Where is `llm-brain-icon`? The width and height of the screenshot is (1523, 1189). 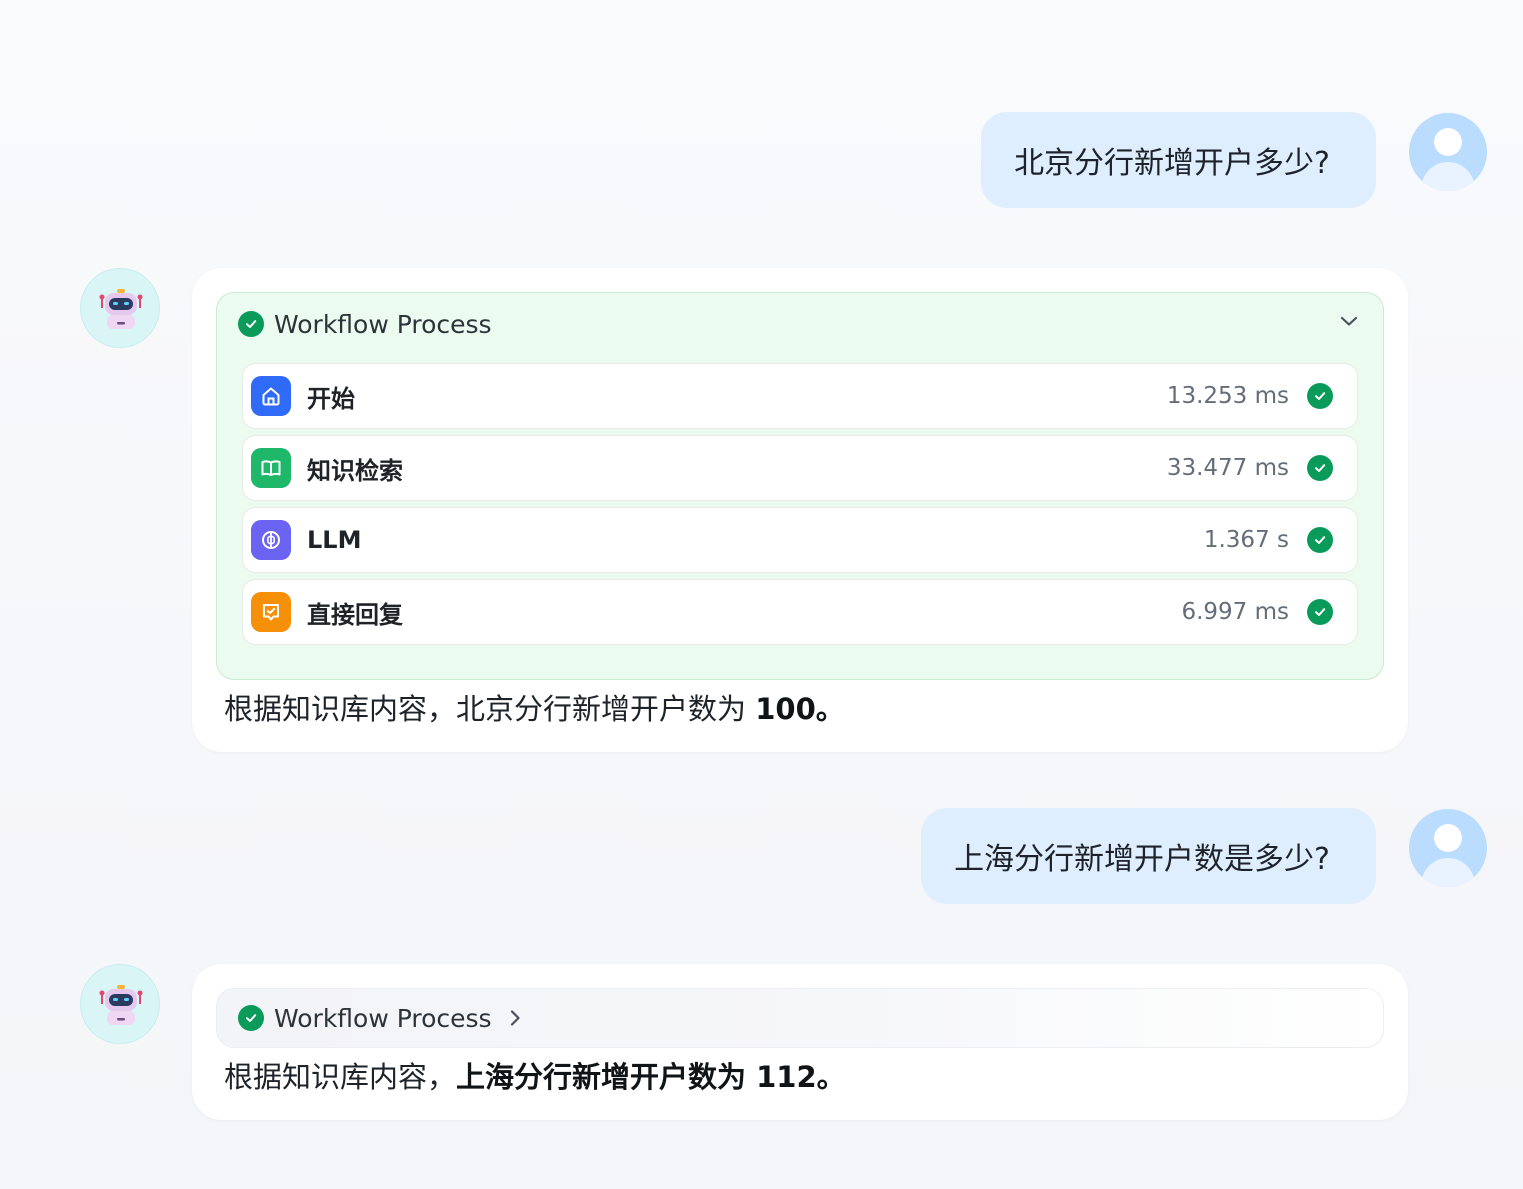 llm-brain-icon is located at coordinates (271, 540).